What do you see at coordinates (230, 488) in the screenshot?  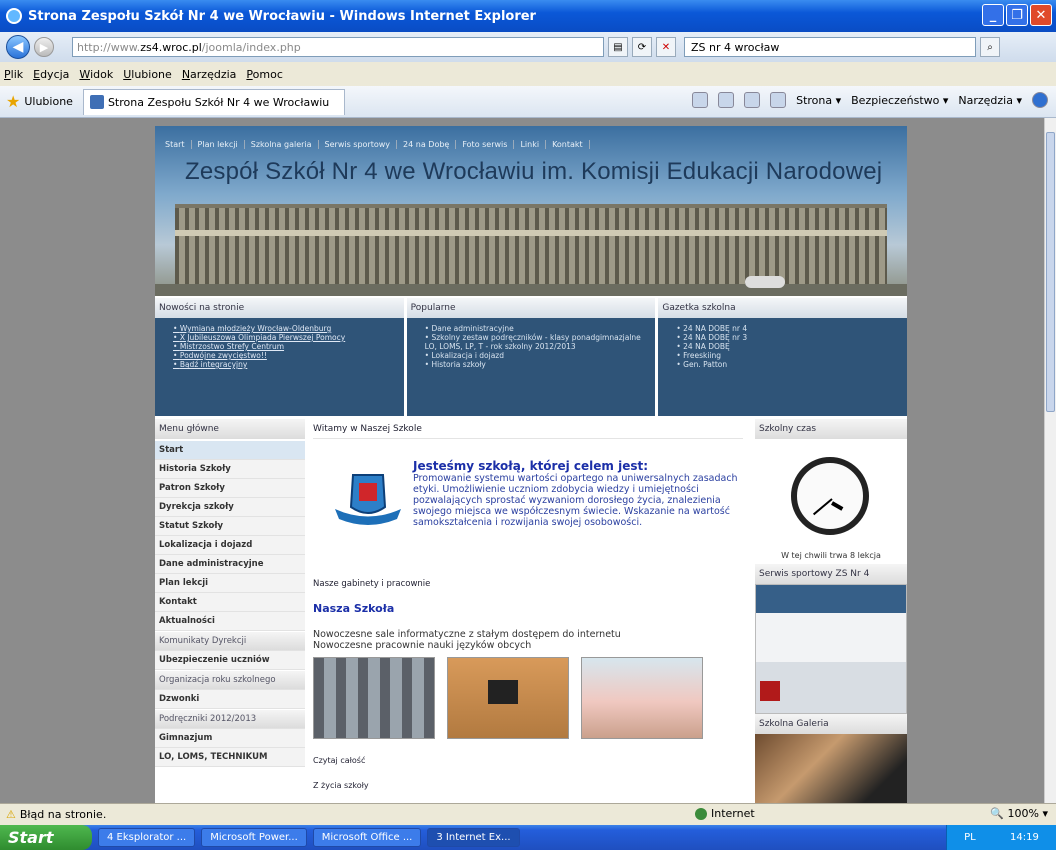 I see `menu-item-patron: Patron Szkoły` at bounding box center [230, 488].